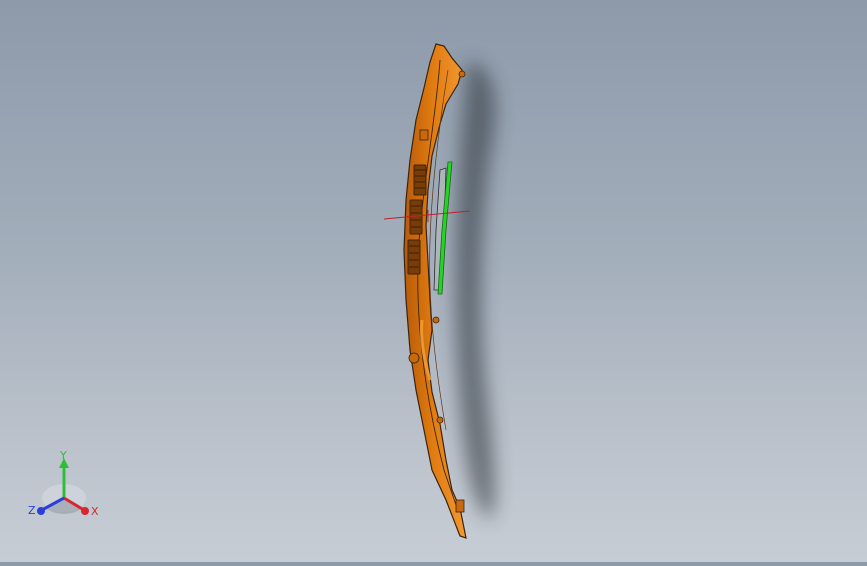  Describe the element at coordinates (63, 455) in the screenshot. I see `y-axis-label: Y` at that location.